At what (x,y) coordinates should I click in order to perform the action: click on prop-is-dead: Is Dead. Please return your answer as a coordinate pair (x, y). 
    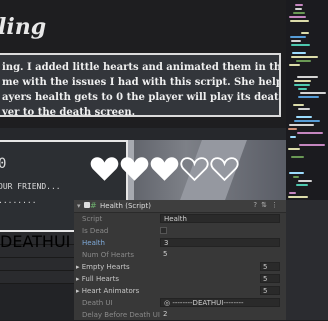
    Looking at the image, I should click on (180, 231).